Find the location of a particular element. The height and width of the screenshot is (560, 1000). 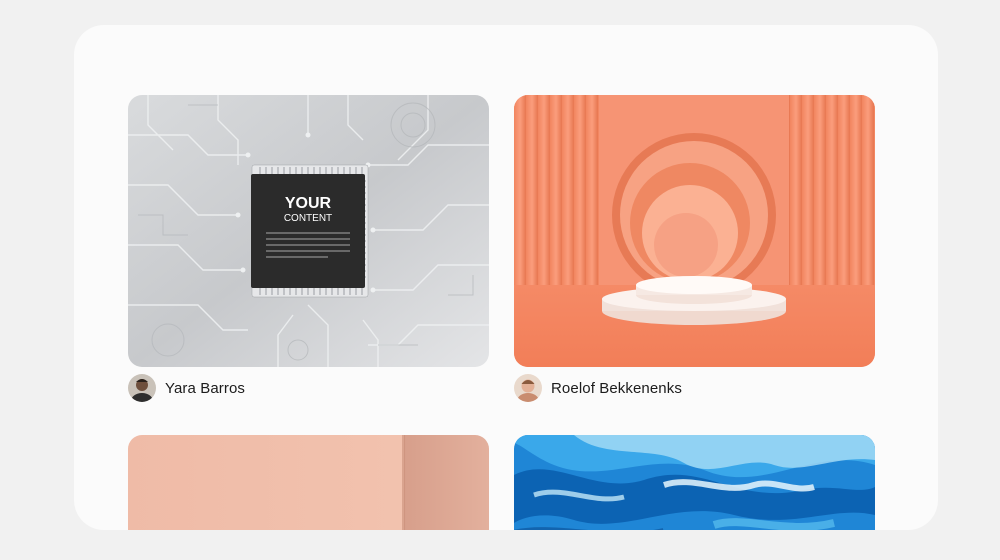

peach-panels-image is located at coordinates (308, 482).